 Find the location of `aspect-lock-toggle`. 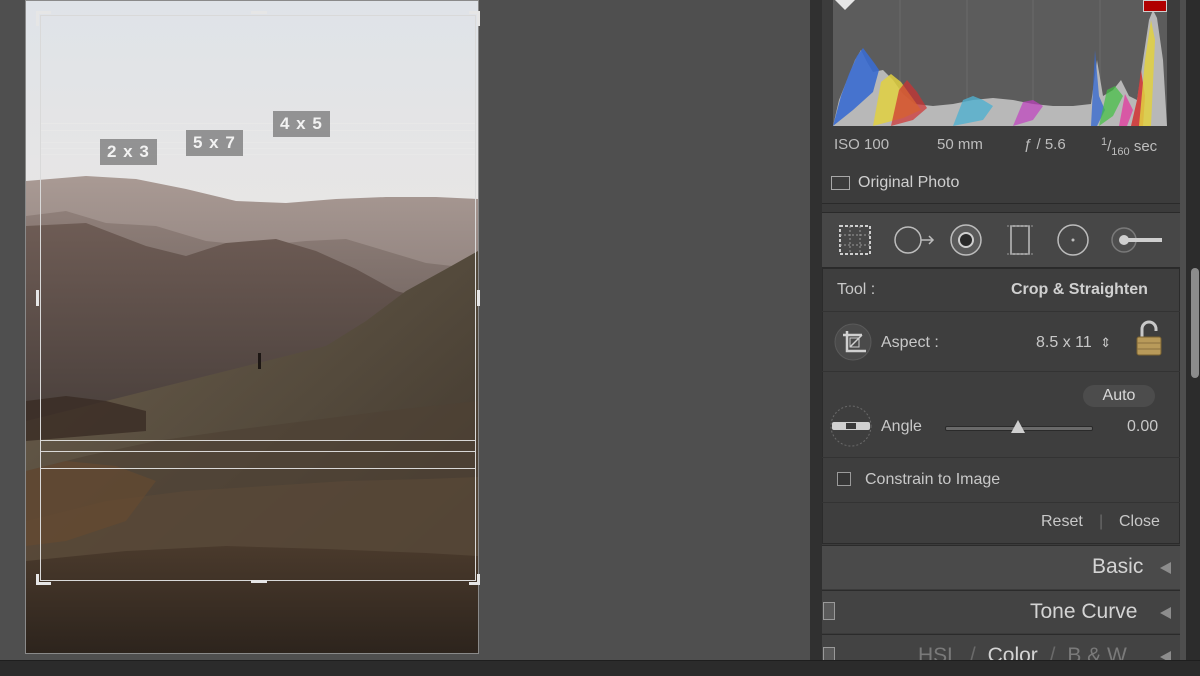

aspect-lock-toggle is located at coordinates (1149, 339).